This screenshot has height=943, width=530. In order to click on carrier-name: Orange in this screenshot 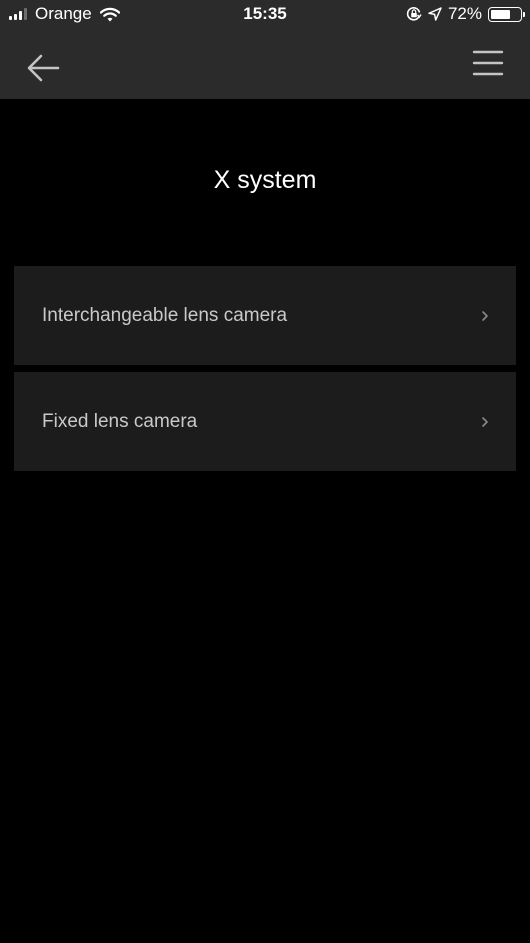, I will do `click(63, 13)`.